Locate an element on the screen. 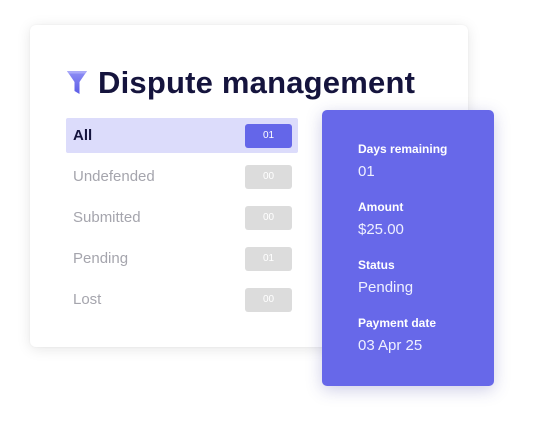  payment-date-field: Payment date 03 Apr 25 is located at coordinates (426, 335).